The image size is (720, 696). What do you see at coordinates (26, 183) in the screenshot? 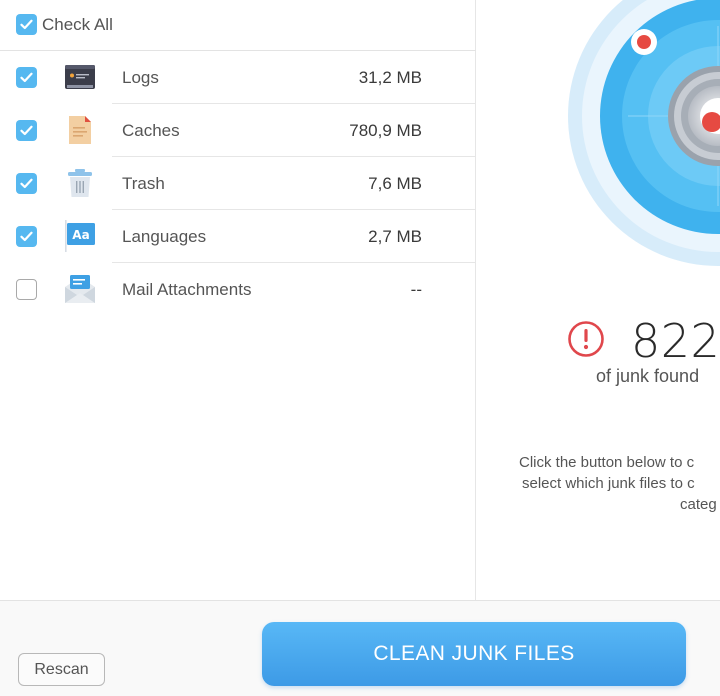
I see `trash-checkbox` at bounding box center [26, 183].